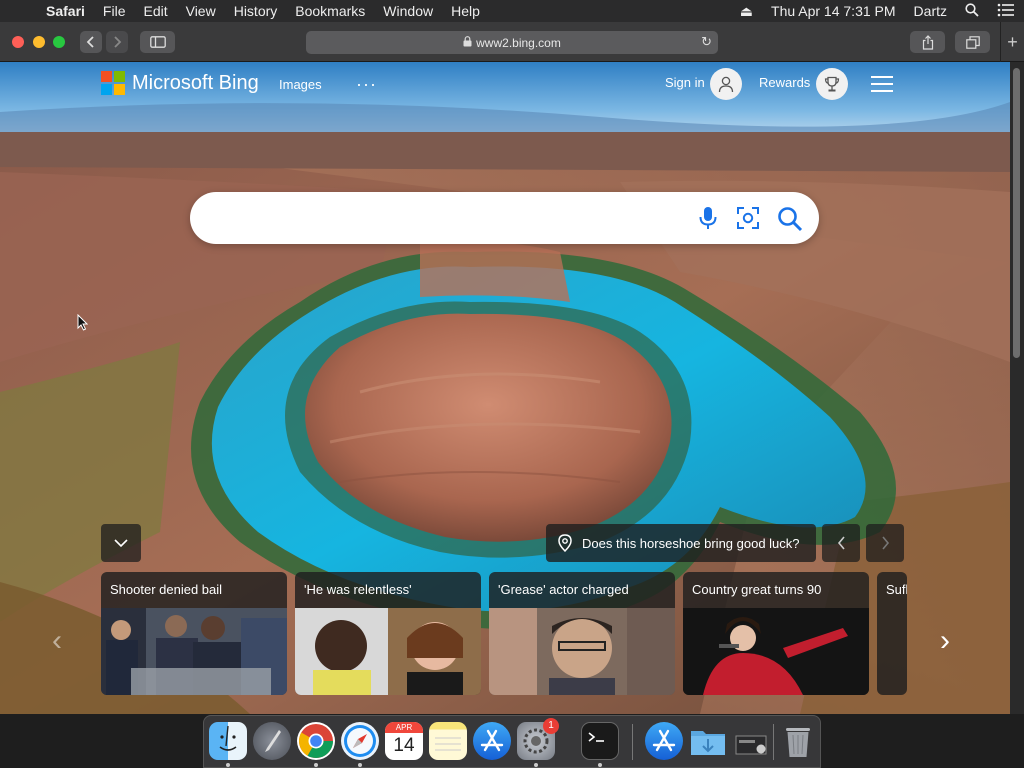 This screenshot has height=768, width=1024. I want to click on app-store-folder-icon, so click(664, 741).